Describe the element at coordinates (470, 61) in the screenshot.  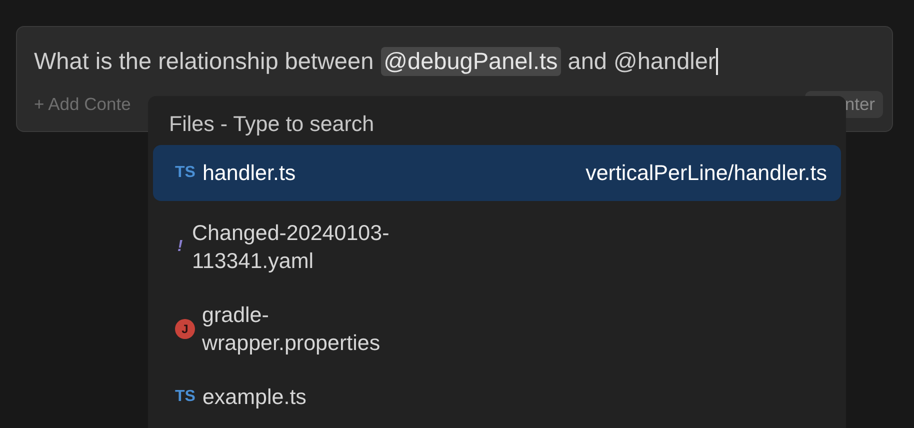
I see `mention-chip: @debugPanel.ts` at that location.